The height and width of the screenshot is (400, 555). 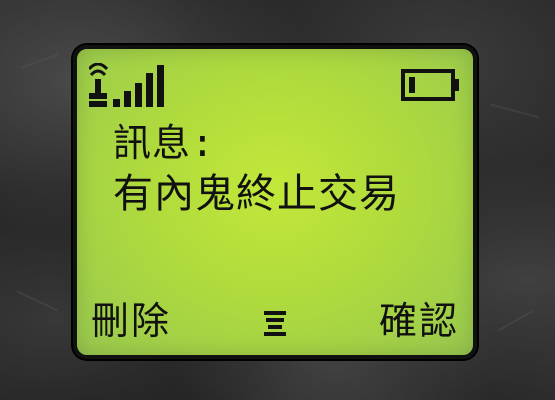 I want to click on signal-strength-icon, so click(x=126, y=85).